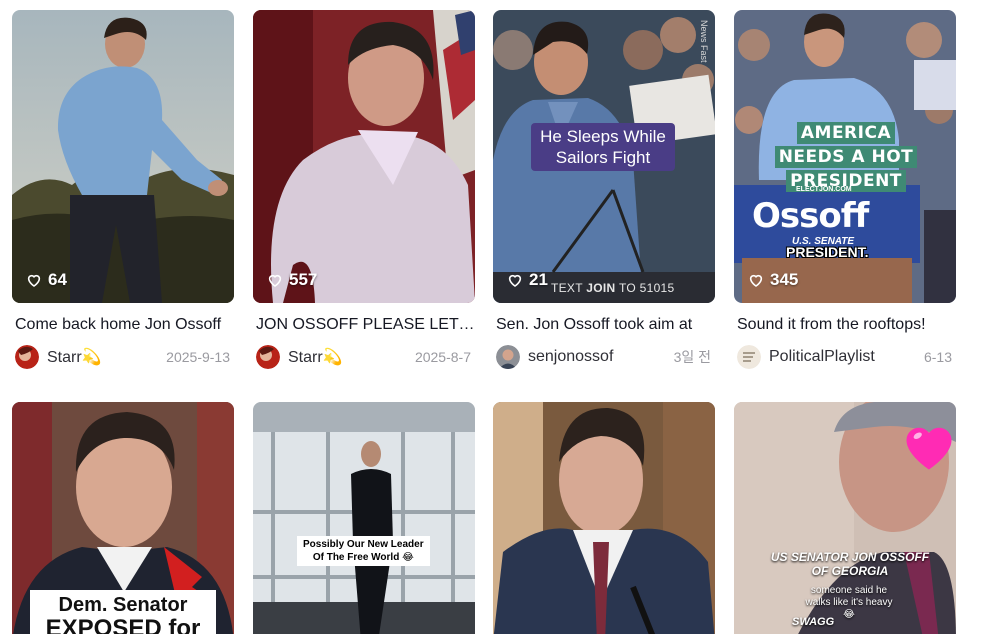  What do you see at coordinates (929, 448) in the screenshot?
I see `heart-emoji-icon` at bounding box center [929, 448].